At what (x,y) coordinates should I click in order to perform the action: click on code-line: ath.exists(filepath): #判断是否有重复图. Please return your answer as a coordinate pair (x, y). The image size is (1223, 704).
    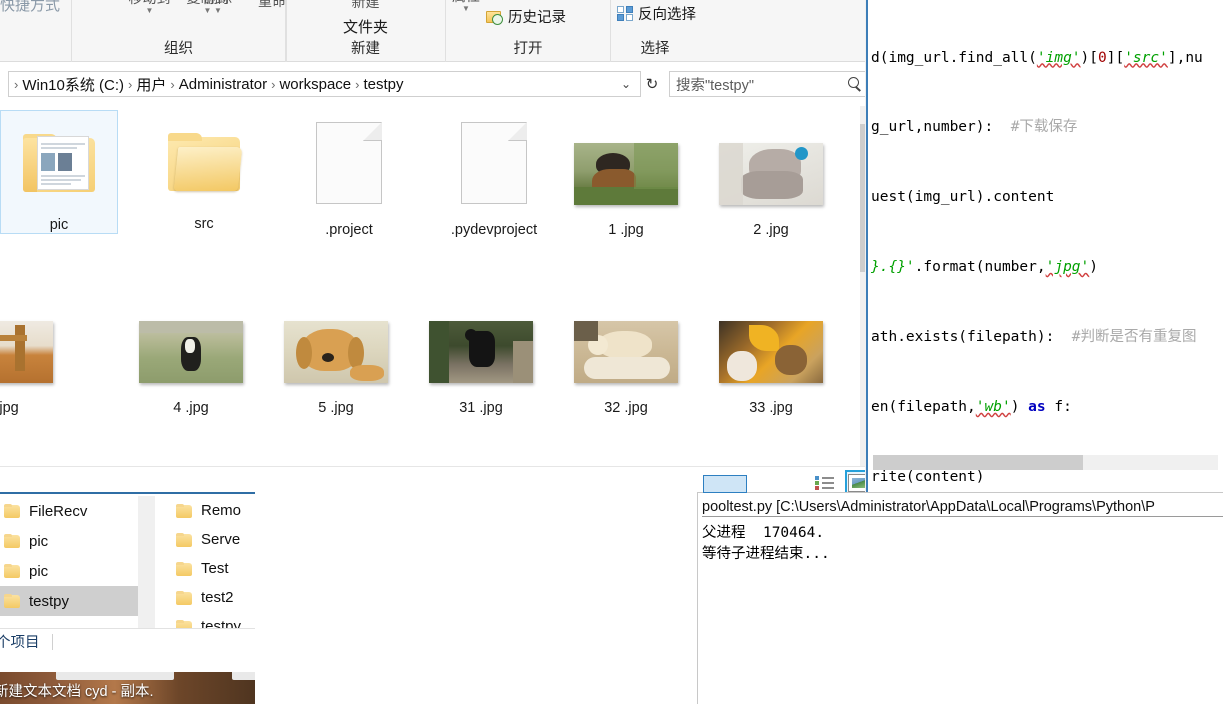
    Looking at the image, I should click on (1034, 337).